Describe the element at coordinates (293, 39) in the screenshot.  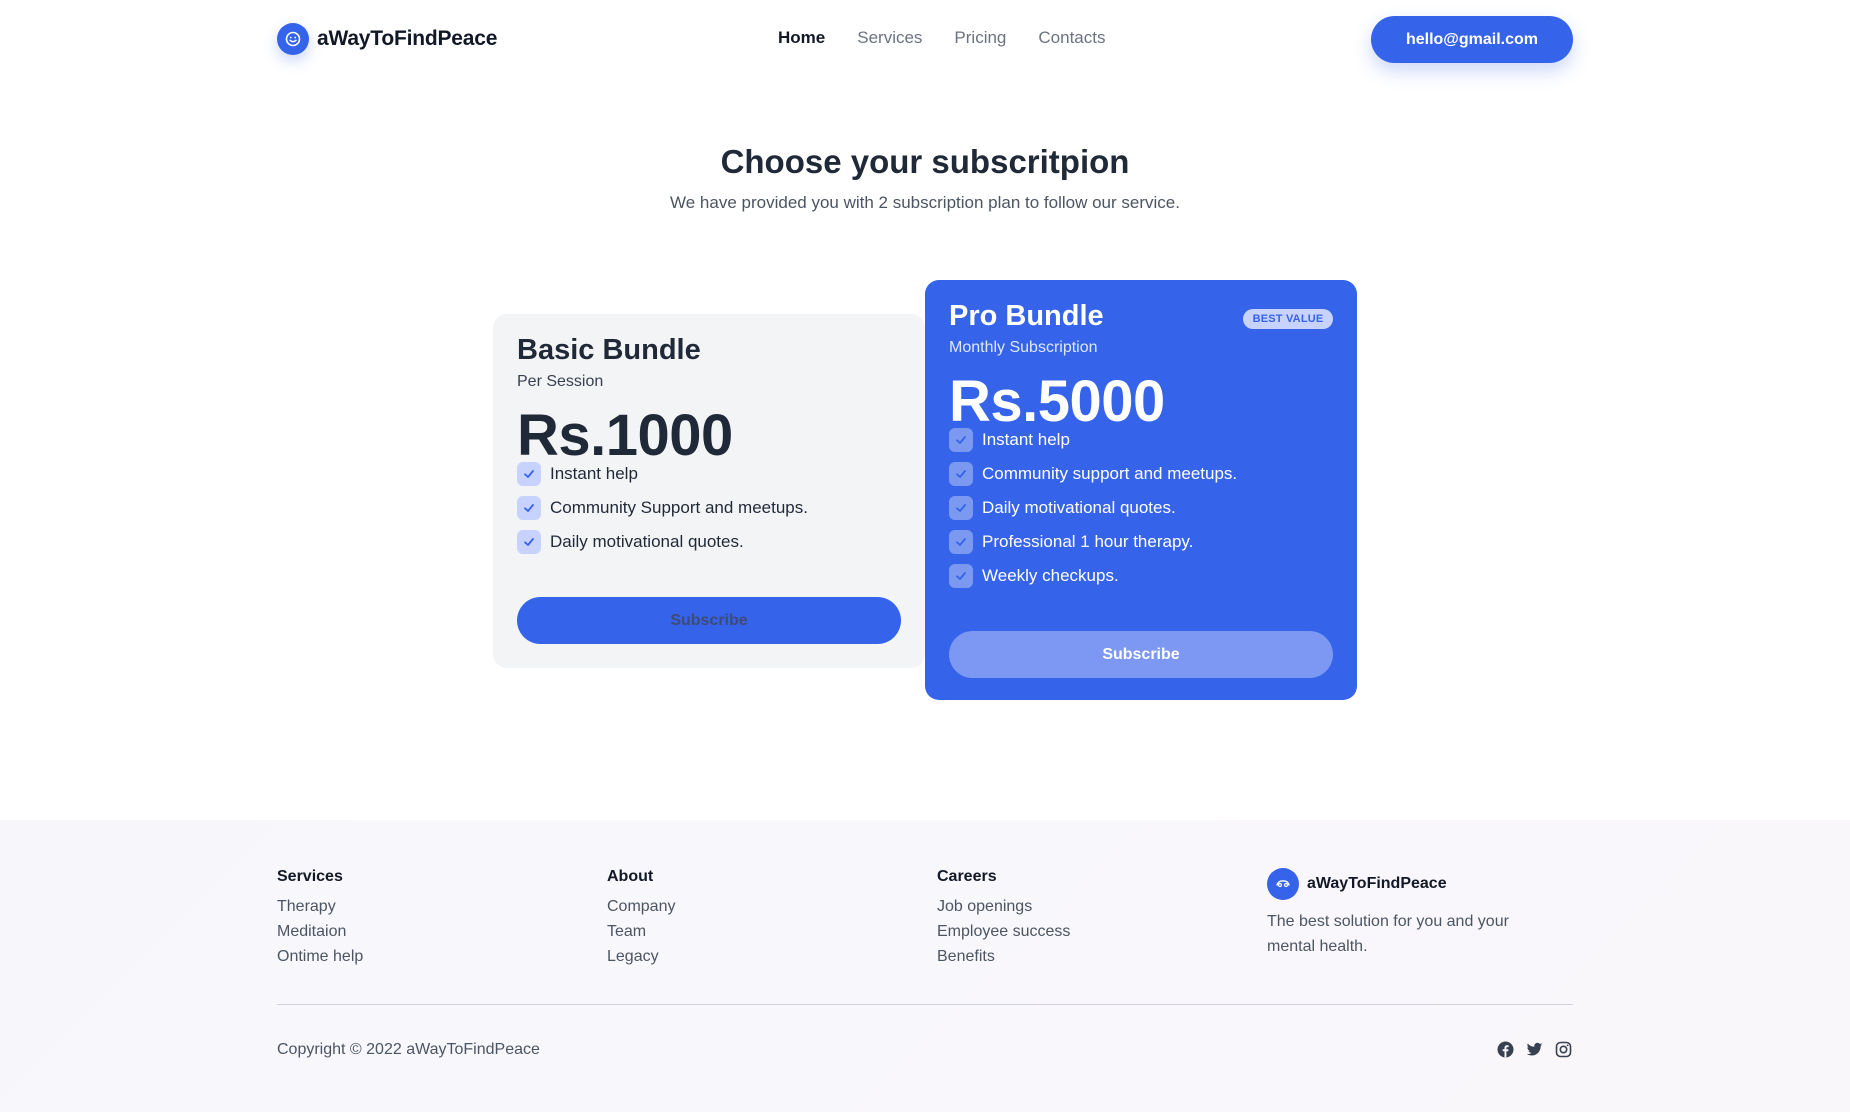
I see `smiley-icon` at that location.